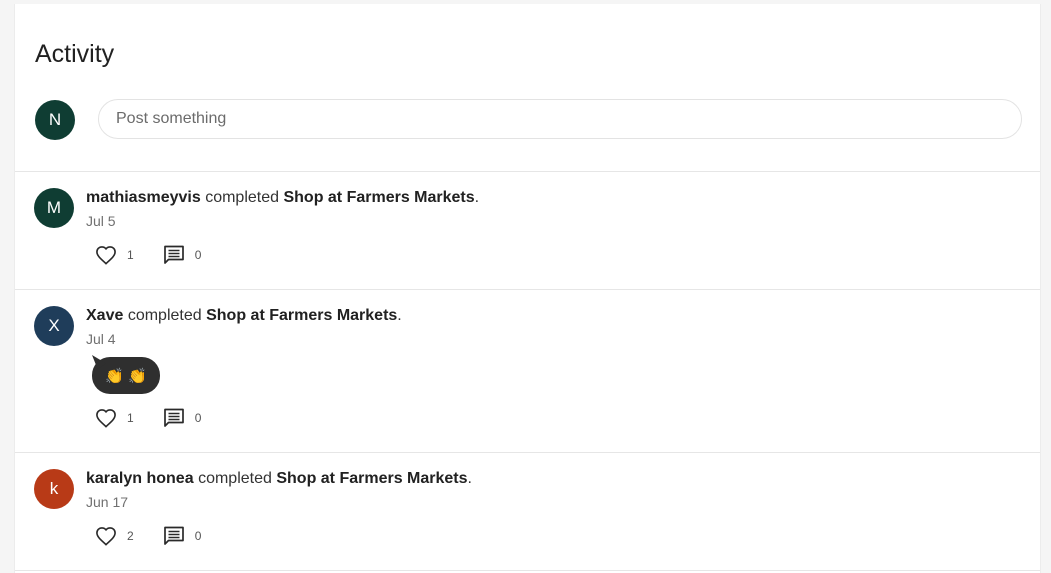  What do you see at coordinates (104, 315) in the screenshot?
I see `user-link: Xave` at bounding box center [104, 315].